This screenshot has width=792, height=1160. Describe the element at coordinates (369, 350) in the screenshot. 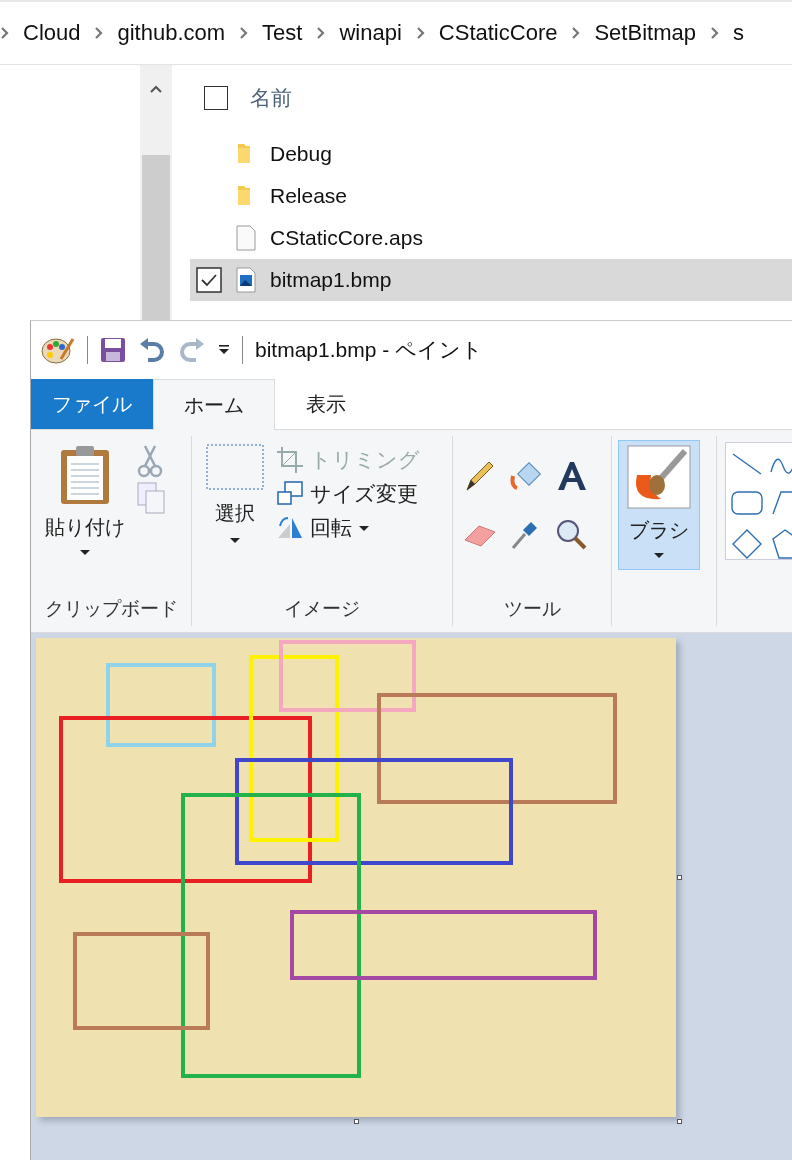

I see `window-title: bitmap1.bmp - ペイント` at that location.